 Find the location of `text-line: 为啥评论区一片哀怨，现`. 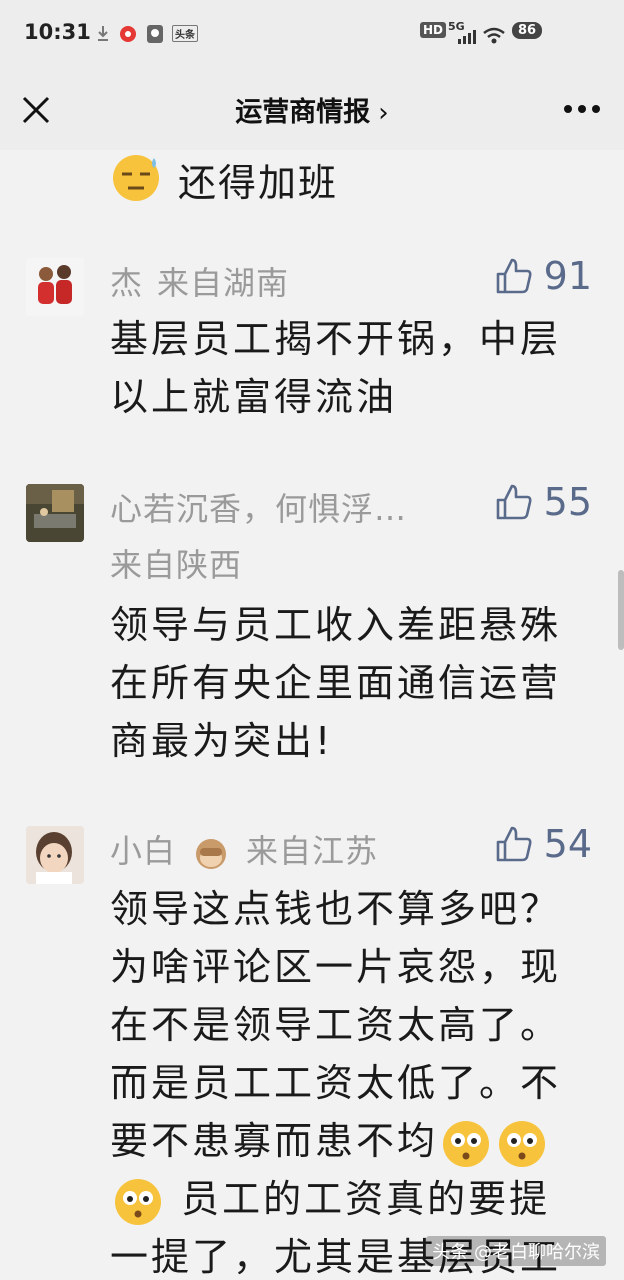

text-line: 为啥评论区一片哀怨，现 is located at coordinates (336, 967).